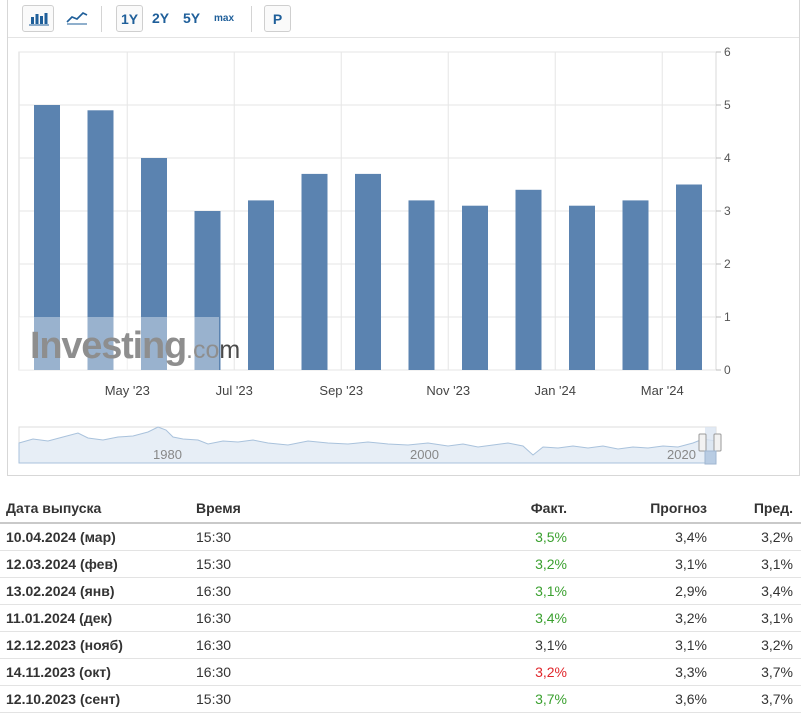  What do you see at coordinates (717, 442) in the screenshot?
I see `navigator-handle-right` at bounding box center [717, 442].